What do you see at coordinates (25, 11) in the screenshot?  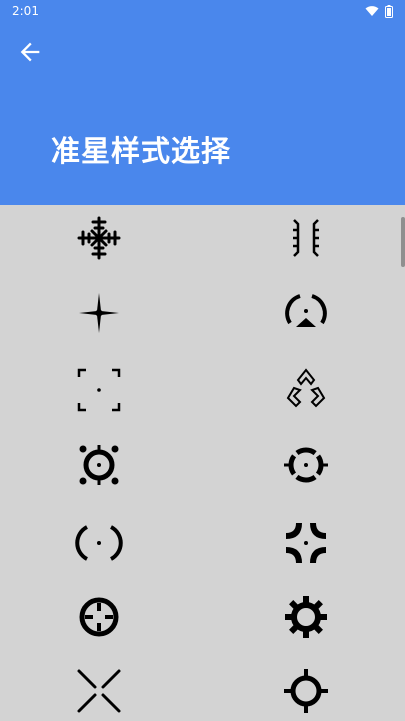 I see `status-time: 2:01` at bounding box center [25, 11].